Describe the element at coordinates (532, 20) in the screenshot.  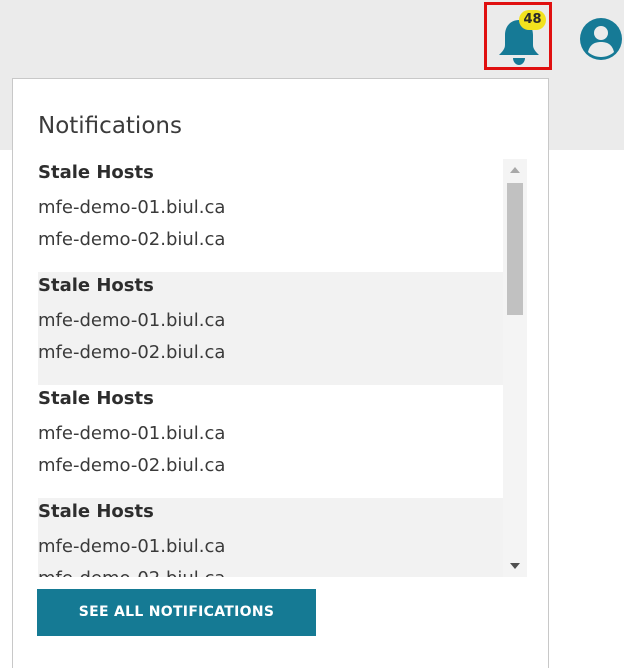
I see `notification-count-badge: 48` at that location.